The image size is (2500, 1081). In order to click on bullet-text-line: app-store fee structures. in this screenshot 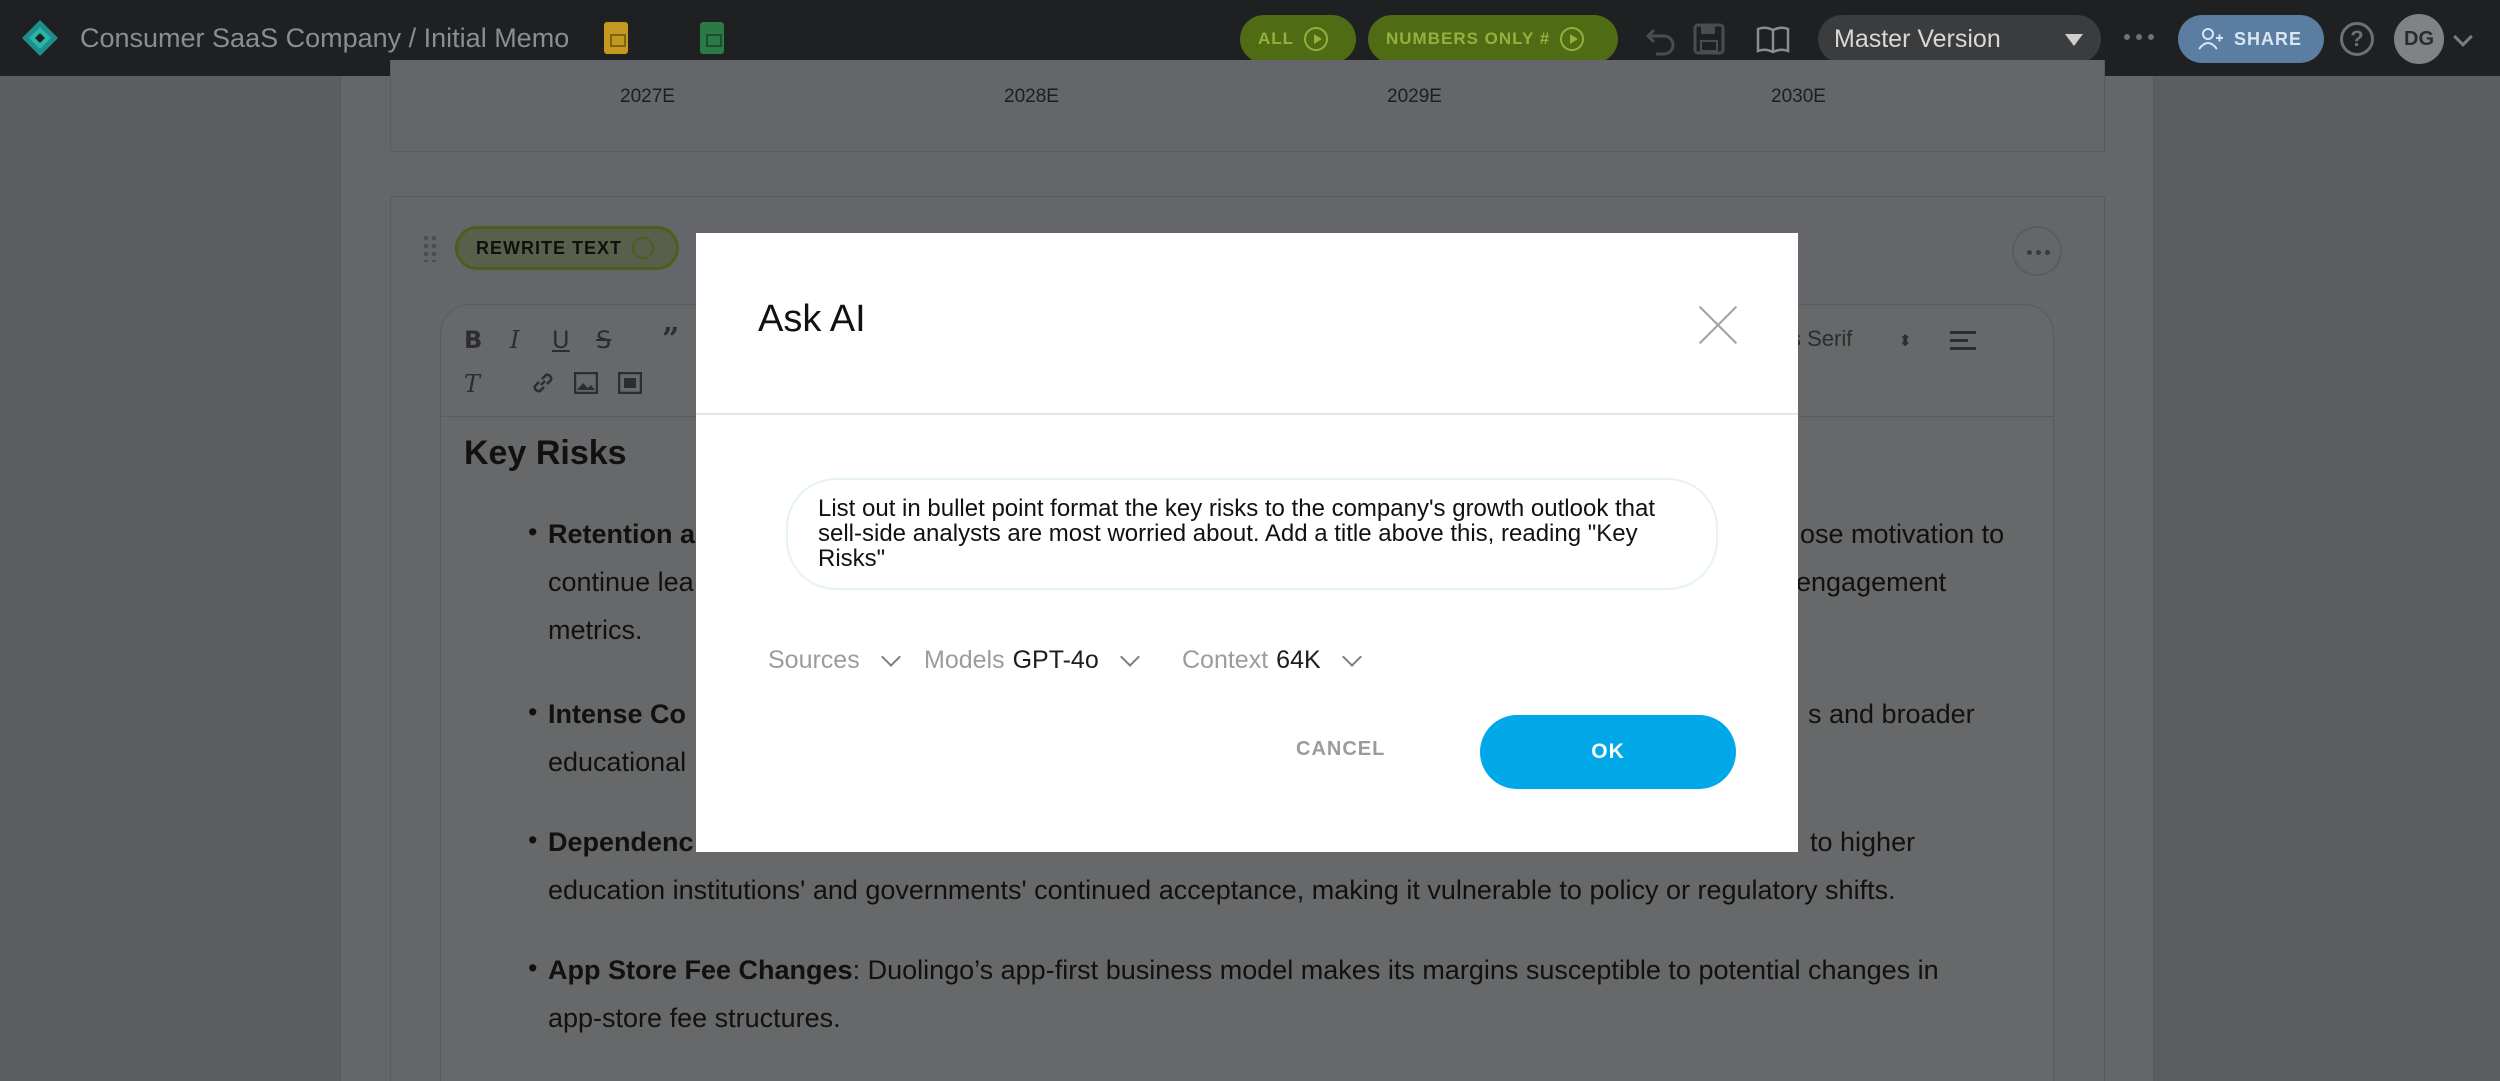, I will do `click(694, 1018)`.